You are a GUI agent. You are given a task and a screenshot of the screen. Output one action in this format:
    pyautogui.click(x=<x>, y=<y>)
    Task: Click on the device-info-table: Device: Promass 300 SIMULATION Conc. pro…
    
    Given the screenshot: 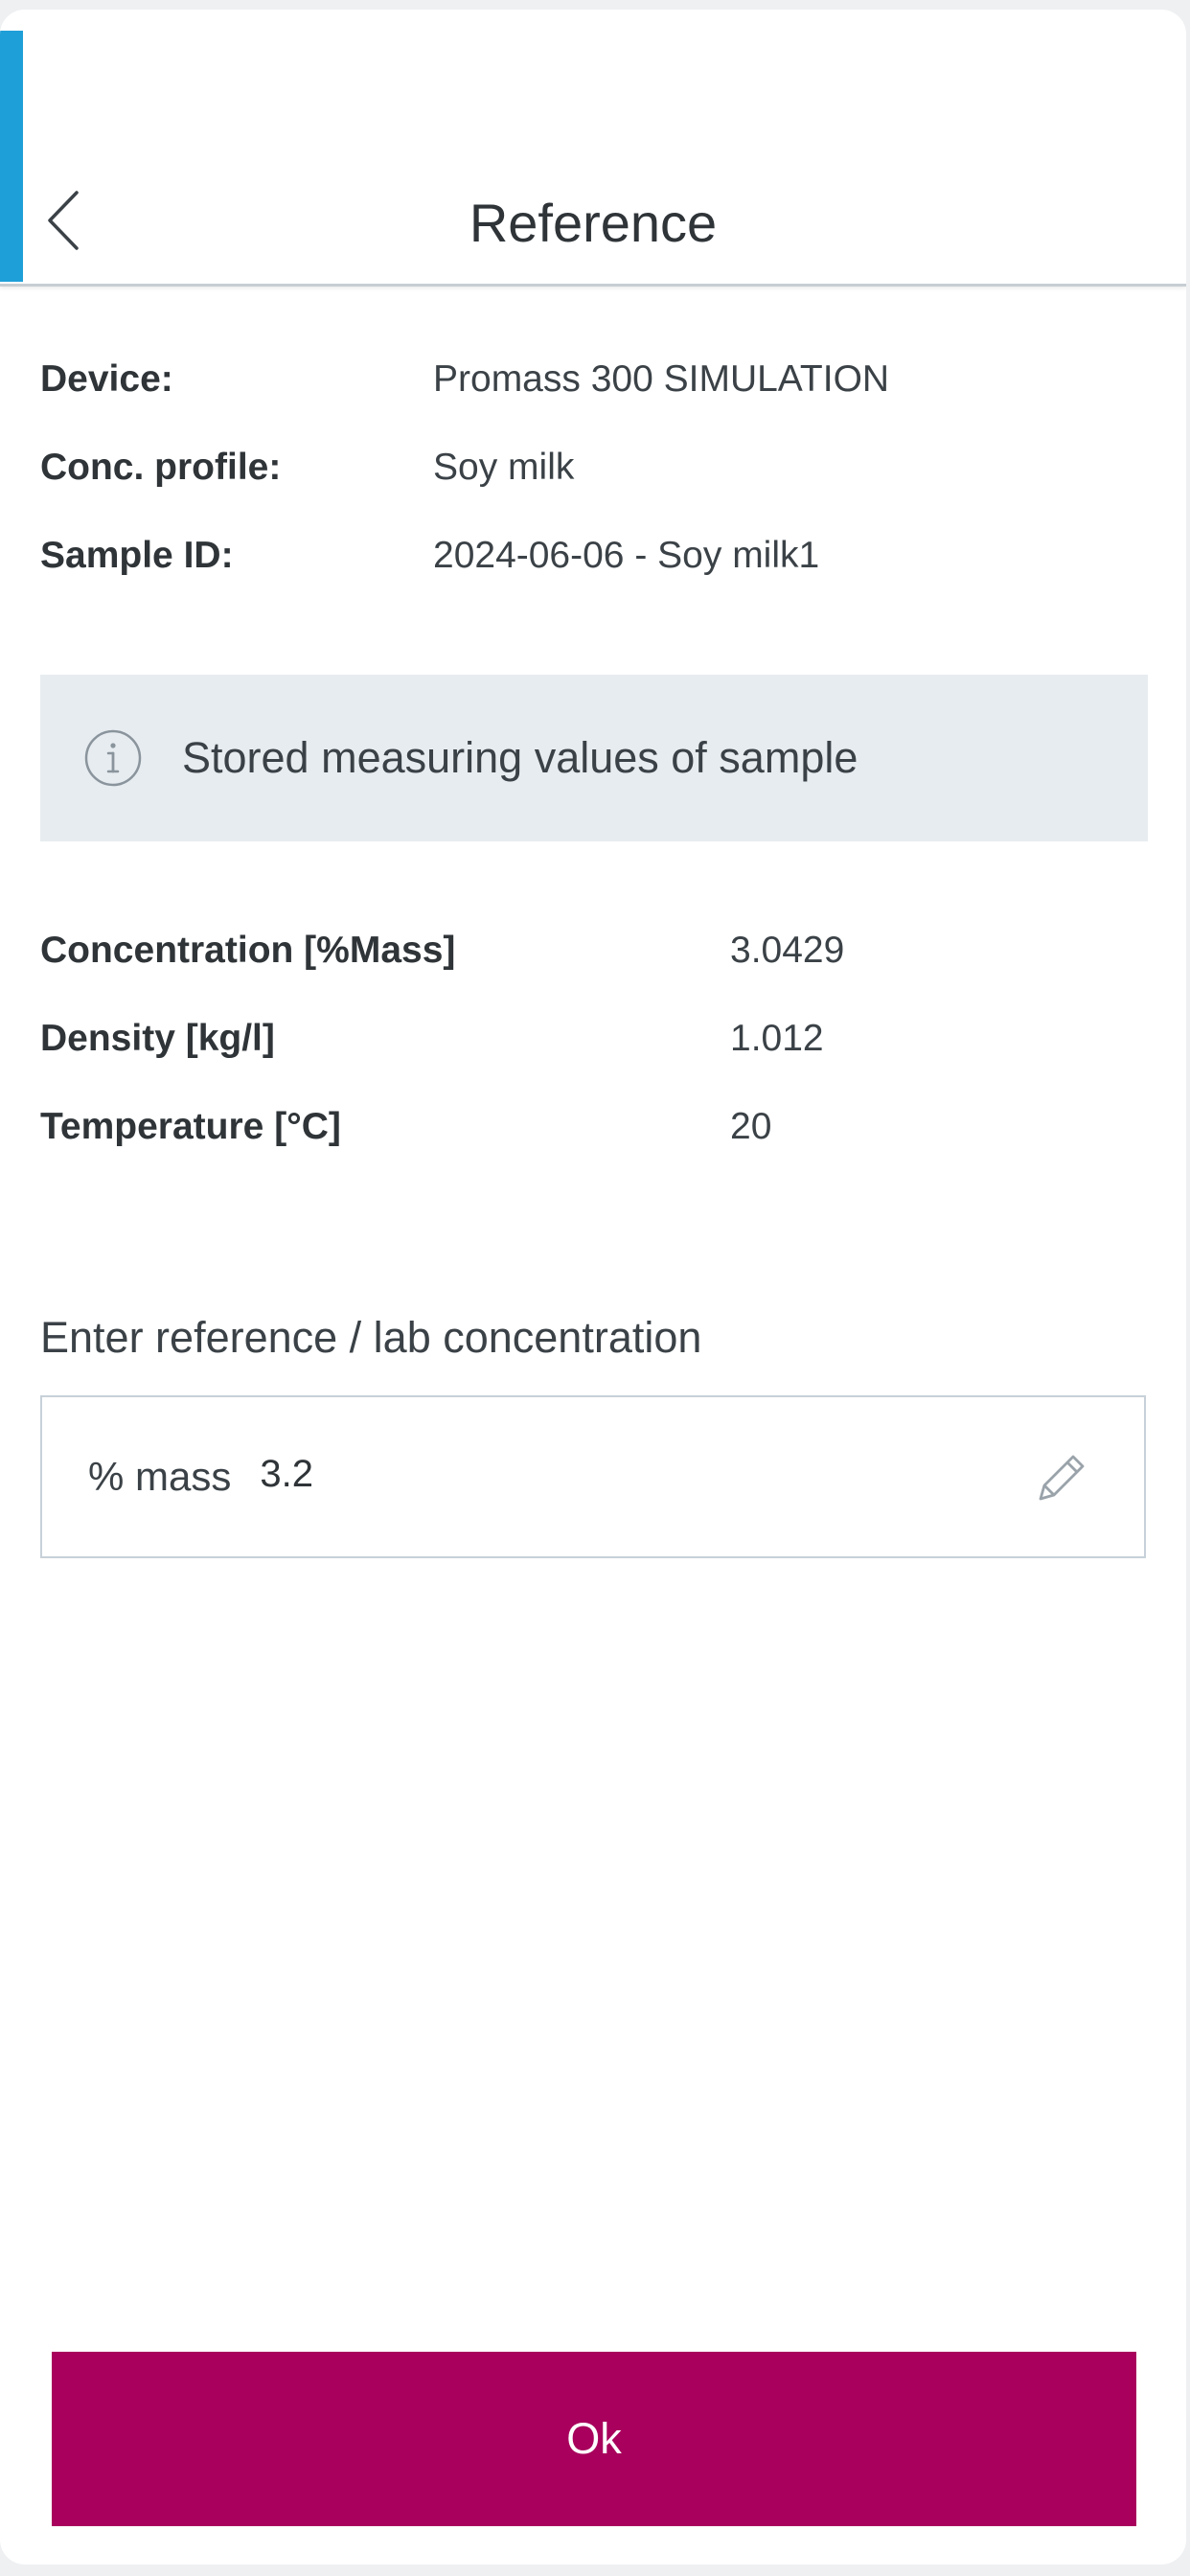 What is the action you would take?
    pyautogui.click(x=591, y=467)
    